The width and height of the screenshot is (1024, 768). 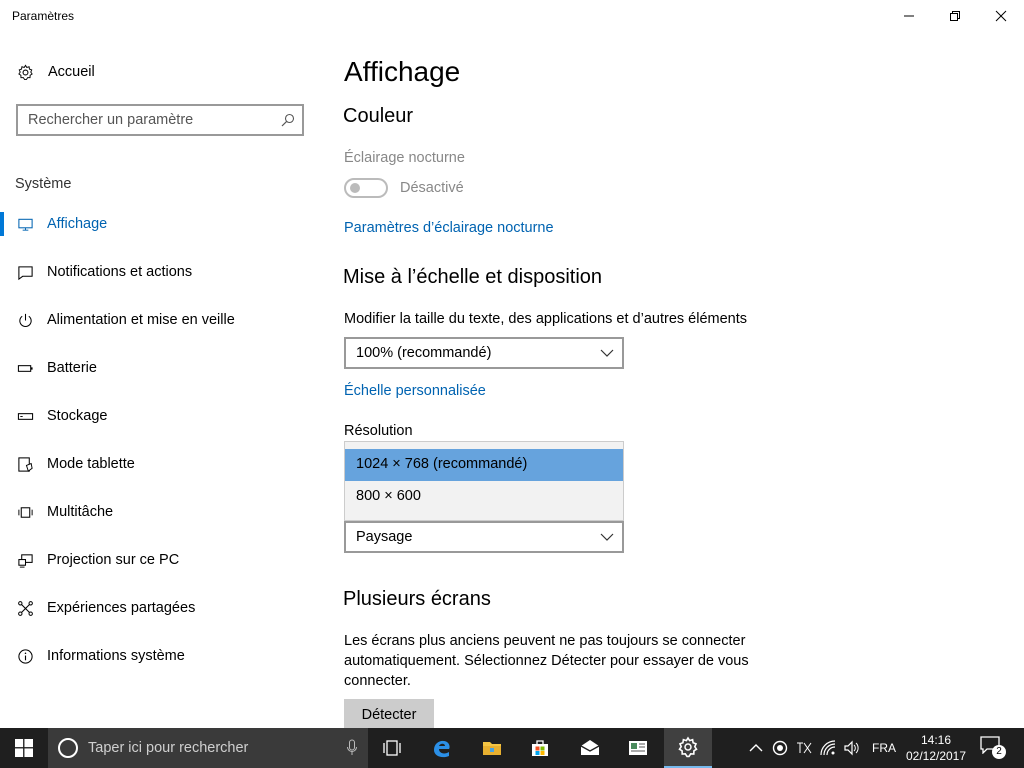 I want to click on resolution-option-1024x768: 1024 × 768 (recommandé), so click(x=484, y=465).